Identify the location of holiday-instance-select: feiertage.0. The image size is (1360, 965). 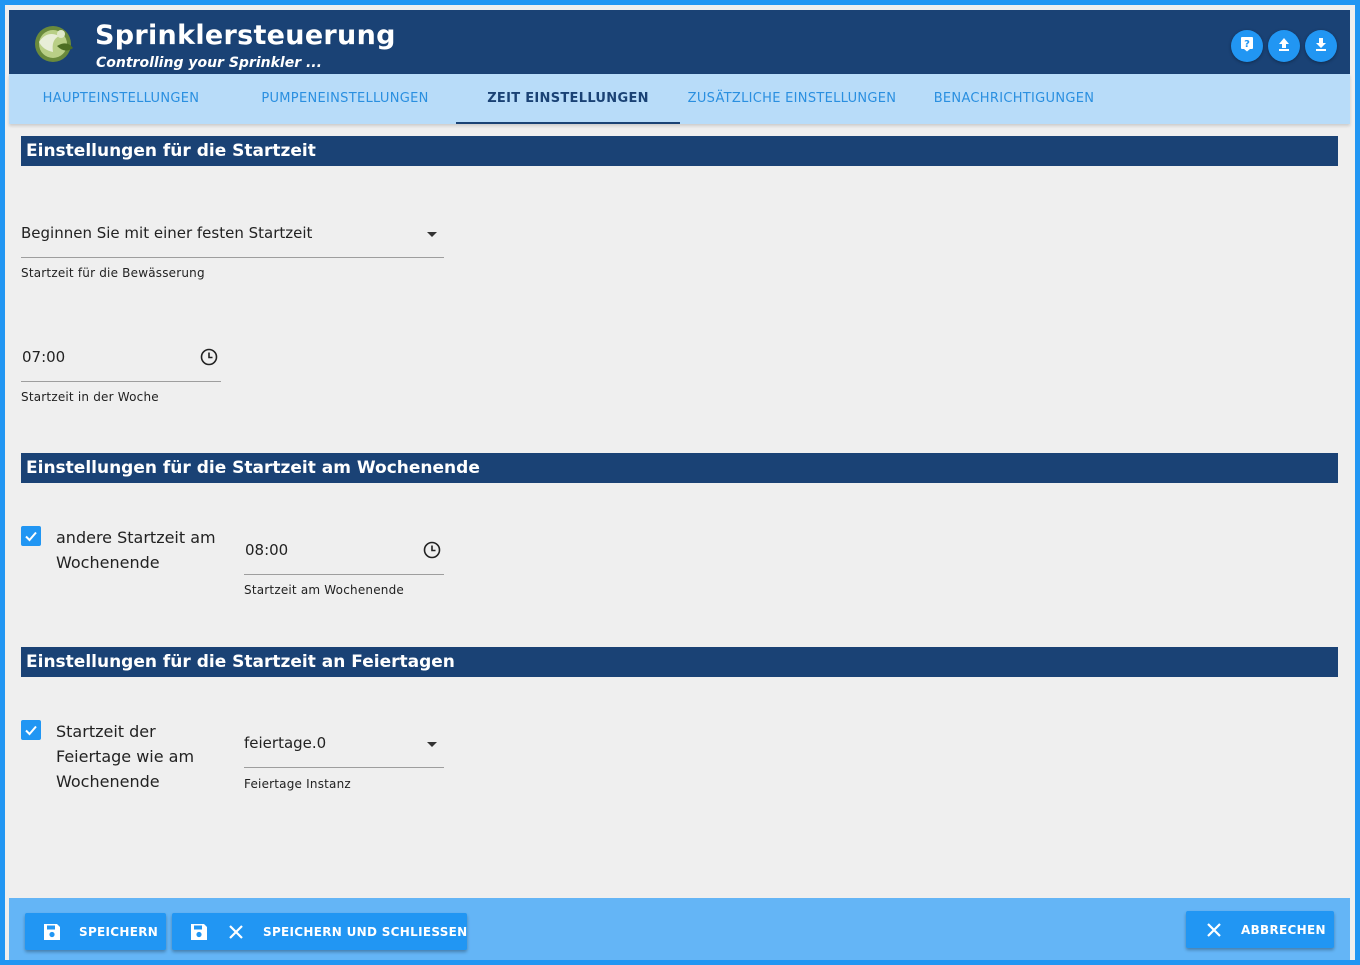
(344, 748).